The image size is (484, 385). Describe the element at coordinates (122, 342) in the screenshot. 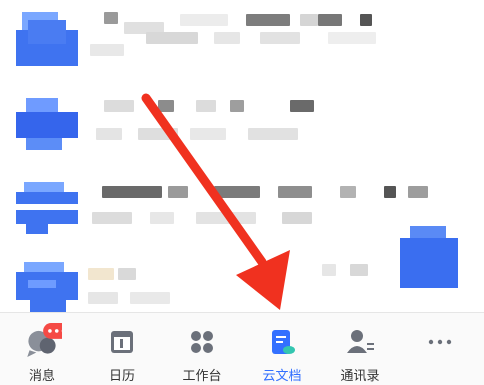

I see `calendar-icon` at that location.